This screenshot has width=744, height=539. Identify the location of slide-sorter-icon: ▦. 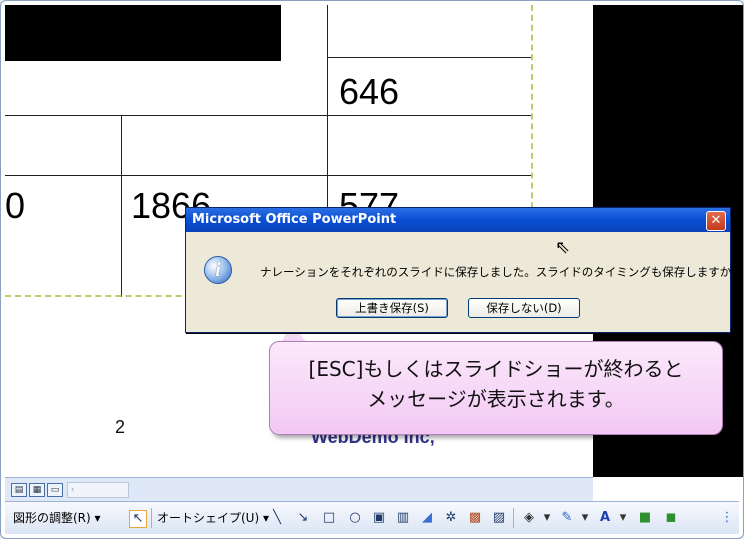
(37, 490).